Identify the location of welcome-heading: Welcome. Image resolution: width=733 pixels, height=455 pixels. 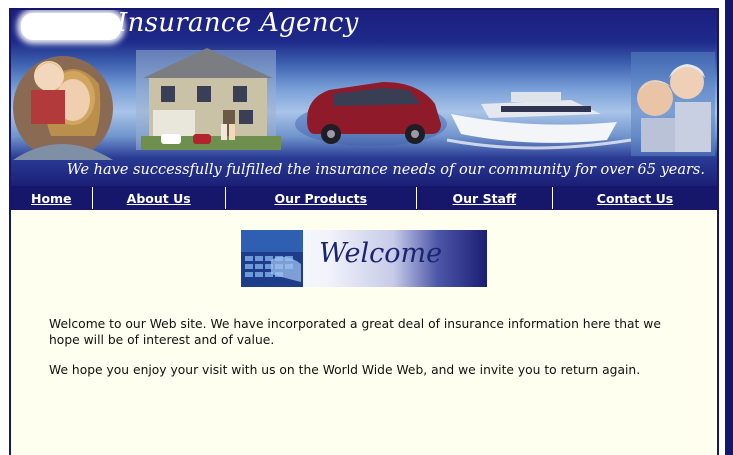
(381, 253).